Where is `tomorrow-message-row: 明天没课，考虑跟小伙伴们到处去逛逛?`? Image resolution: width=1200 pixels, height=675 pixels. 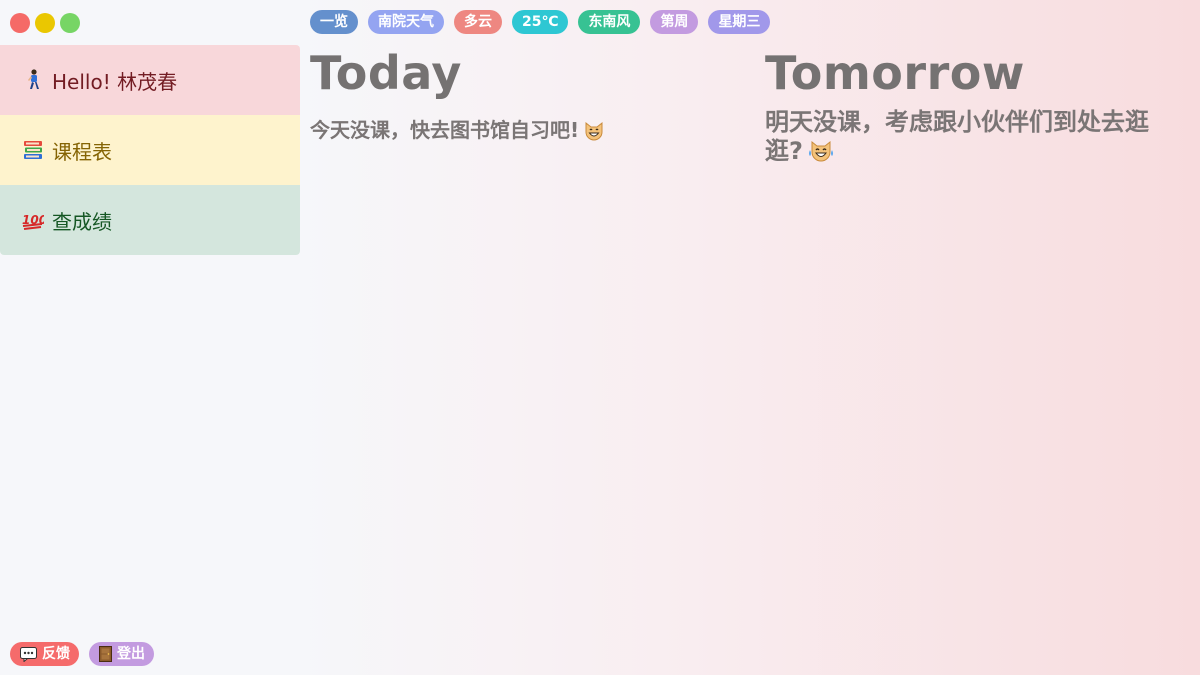
tomorrow-message-row: 明天没课，考虑跟小伙伴们到处去逛逛? is located at coordinates (975, 139).